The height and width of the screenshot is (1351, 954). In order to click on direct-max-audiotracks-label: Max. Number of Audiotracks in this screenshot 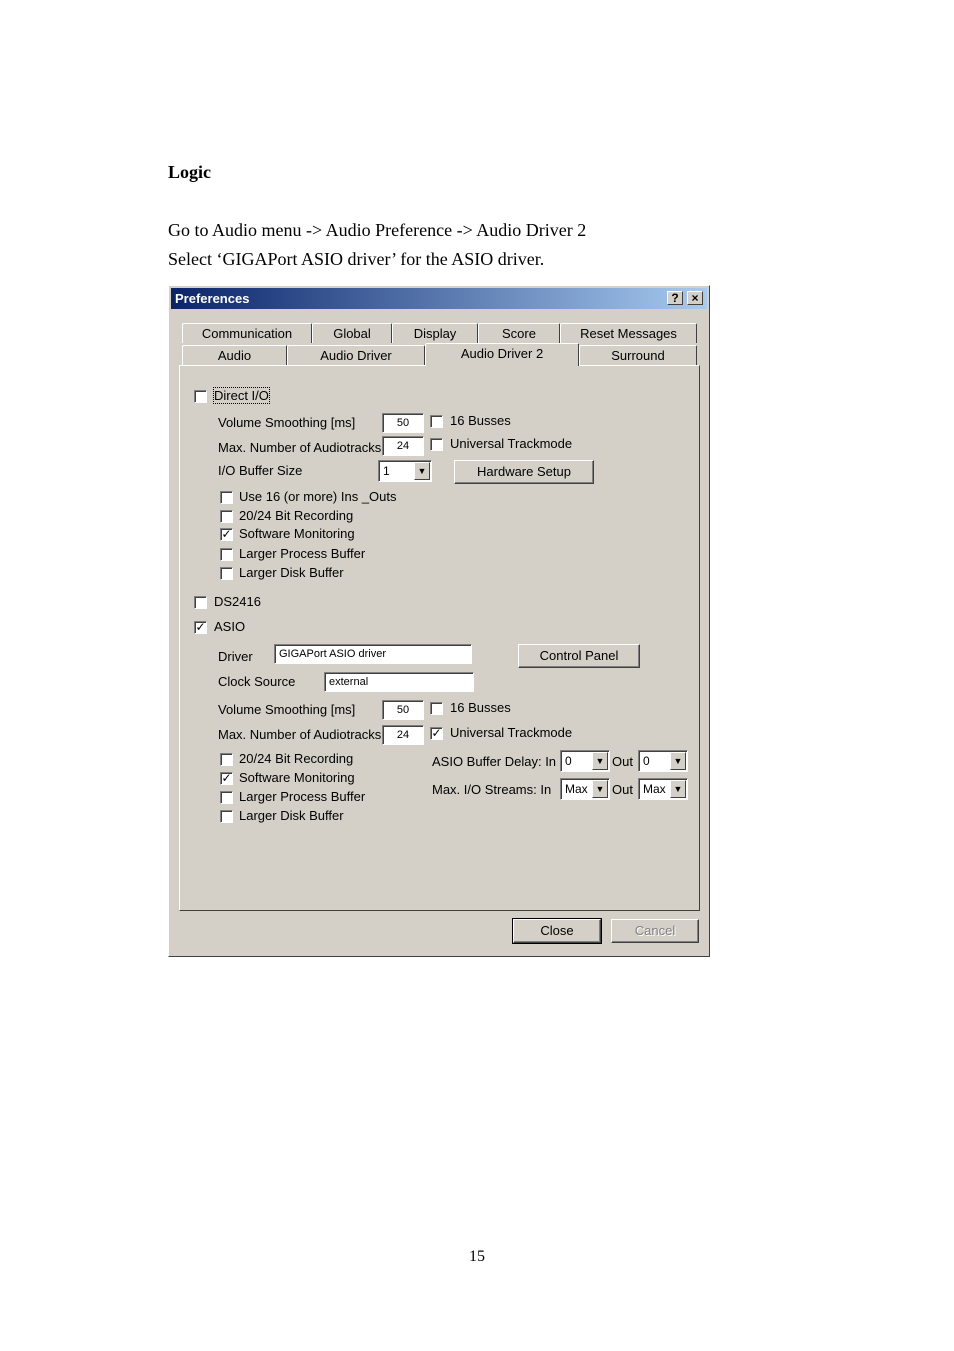, I will do `click(300, 447)`.